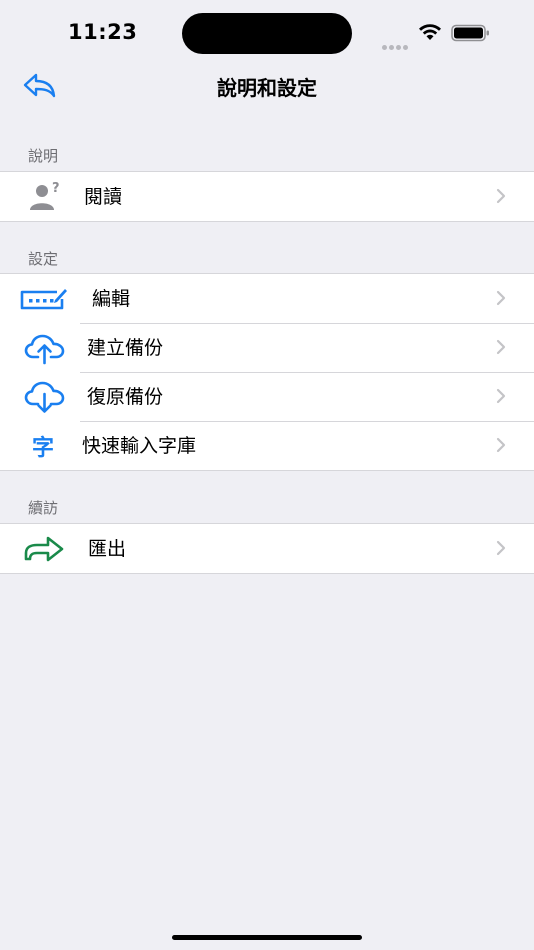 The height and width of the screenshot is (950, 534). Describe the element at coordinates (267, 298) in the screenshot. I see `row-edit: 編輯` at that location.